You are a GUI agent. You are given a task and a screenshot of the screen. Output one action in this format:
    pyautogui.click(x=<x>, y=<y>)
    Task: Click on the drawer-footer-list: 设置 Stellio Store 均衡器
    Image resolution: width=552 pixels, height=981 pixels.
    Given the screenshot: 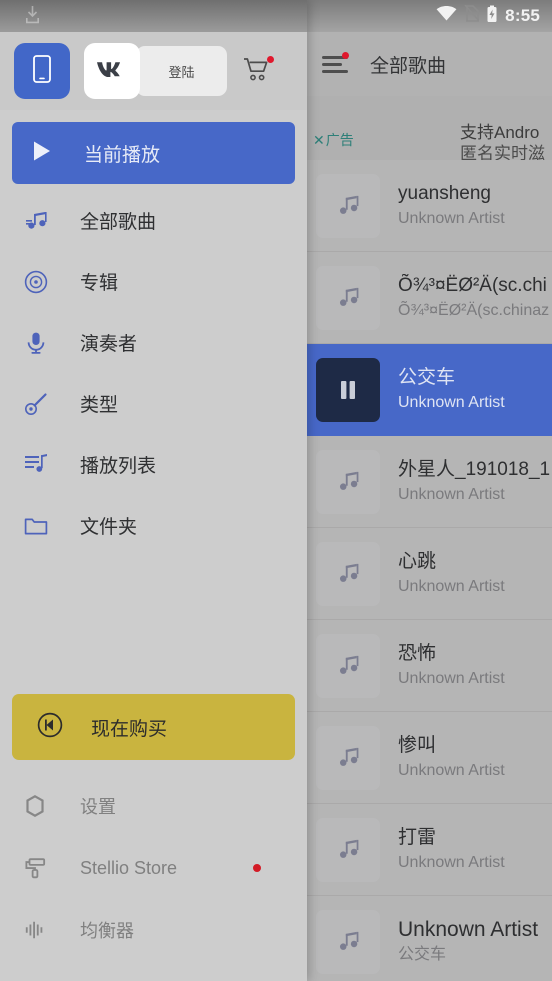 What is the action you would take?
    pyautogui.click(x=153, y=868)
    